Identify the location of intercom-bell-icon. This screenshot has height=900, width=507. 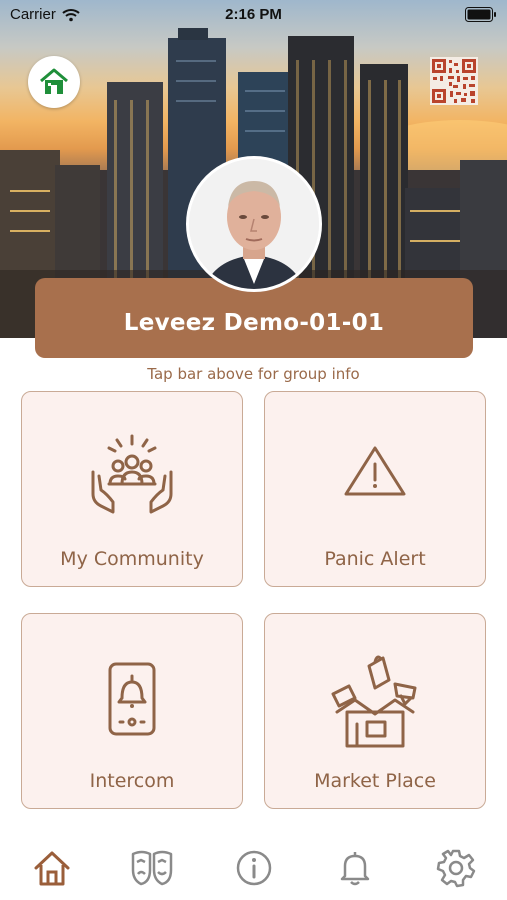
(132, 699).